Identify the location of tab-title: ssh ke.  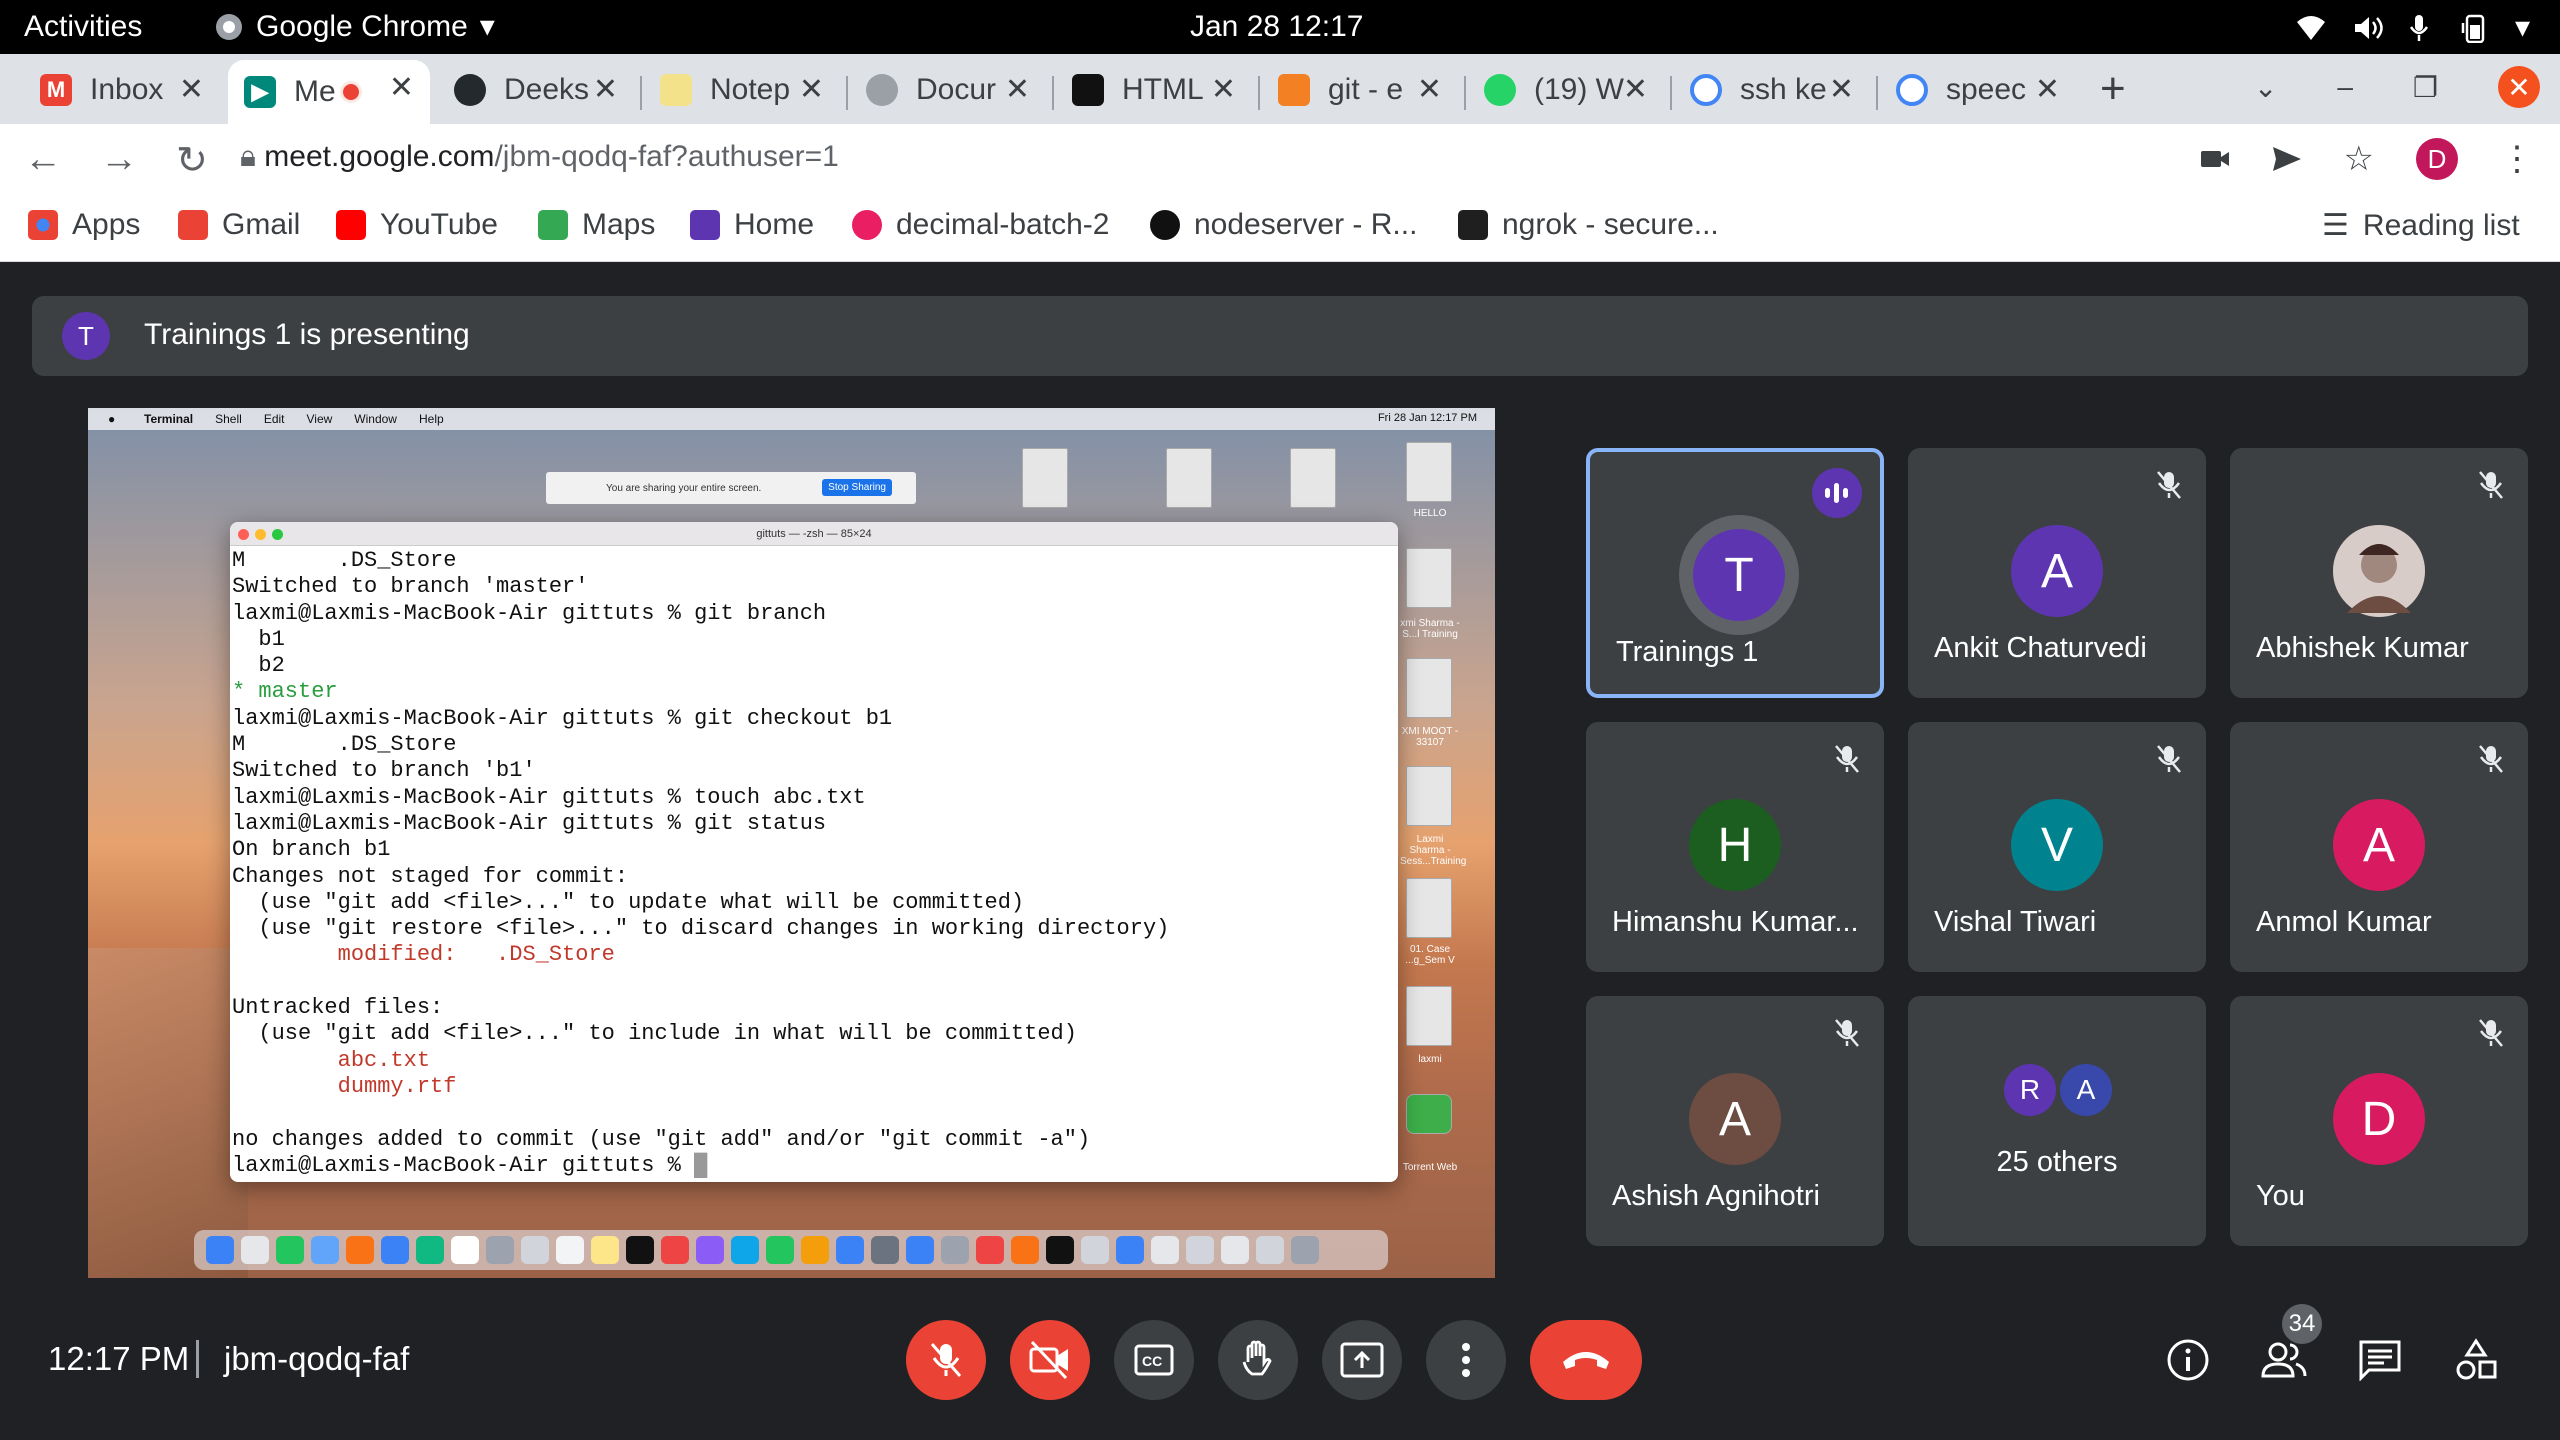
(1783, 89).